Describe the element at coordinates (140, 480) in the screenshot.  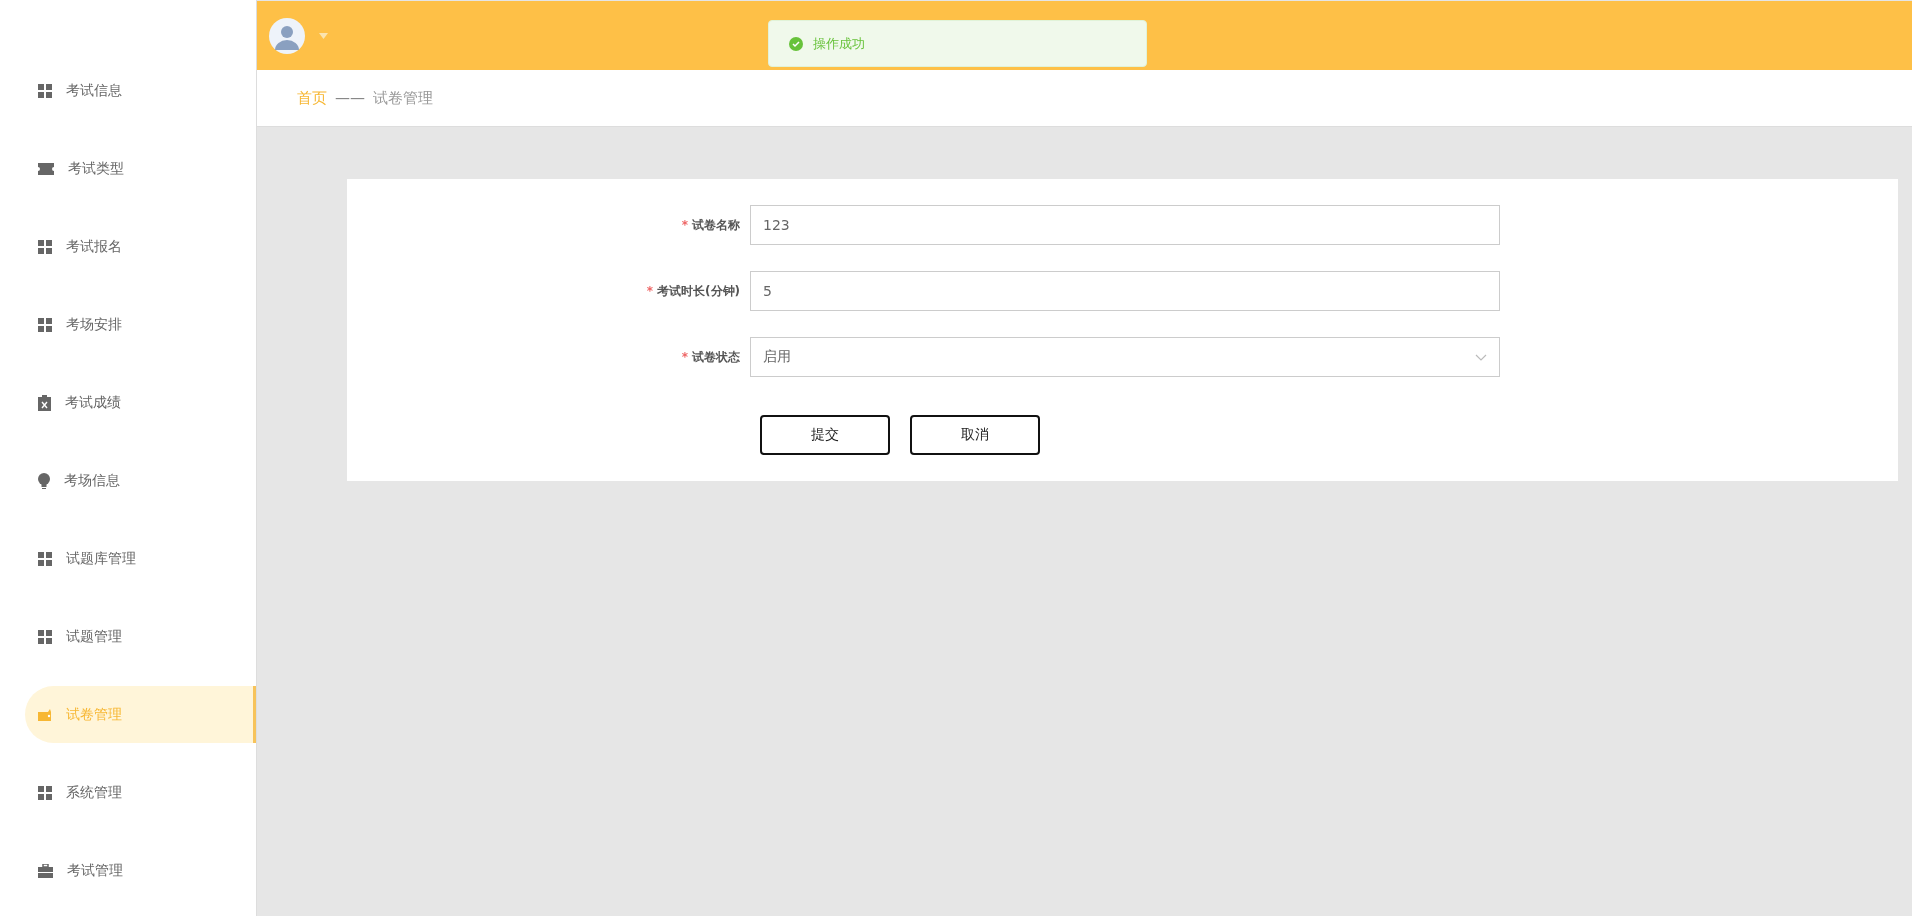
I see `sidebar-item: 考场信息` at that location.